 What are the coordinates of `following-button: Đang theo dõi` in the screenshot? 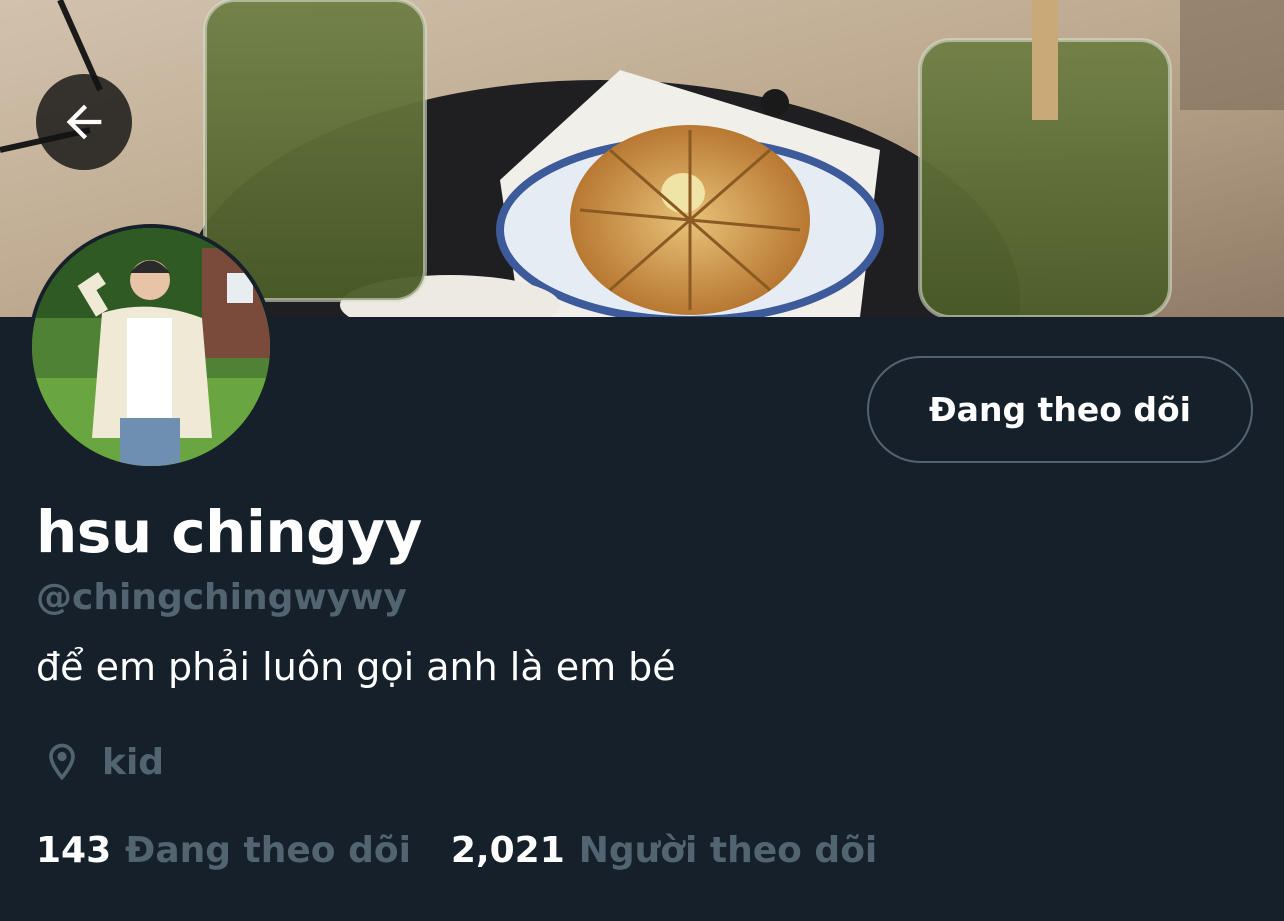 It's located at (1060, 409).